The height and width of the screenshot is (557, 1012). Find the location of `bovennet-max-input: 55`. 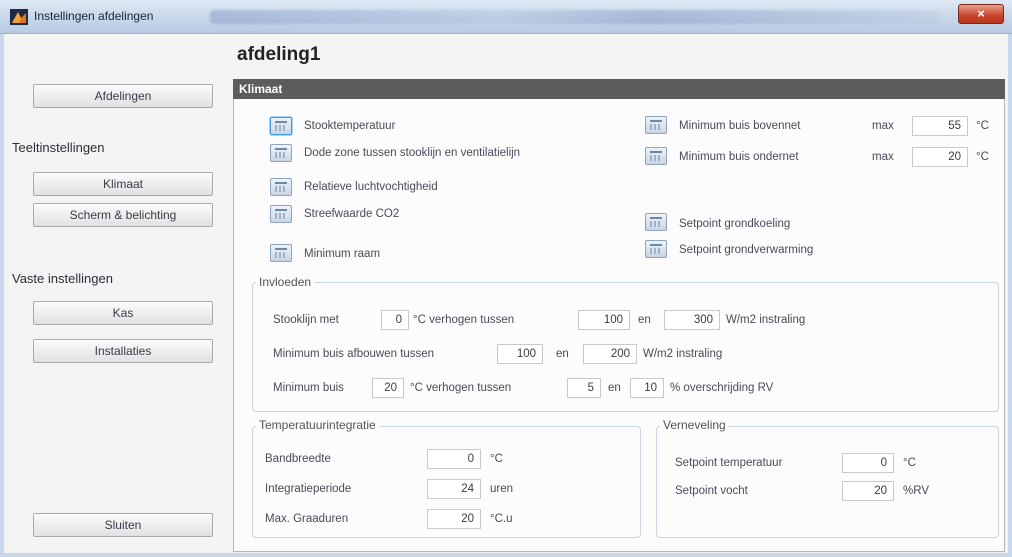

bovennet-max-input: 55 is located at coordinates (940, 126).